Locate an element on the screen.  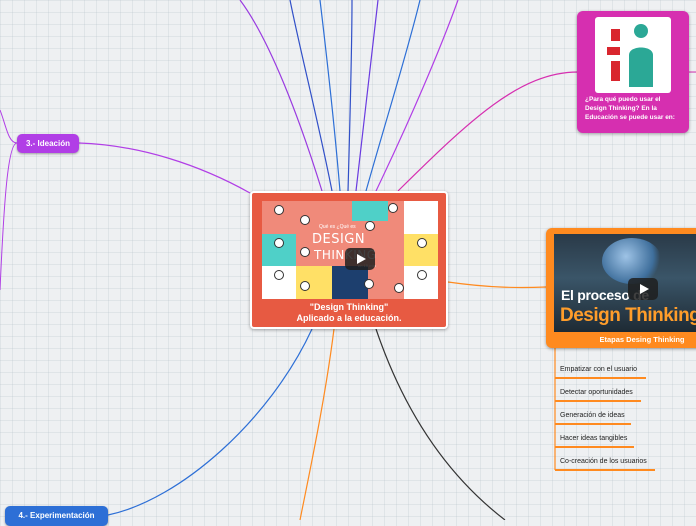
connector-experimentacion is located at coordinates (210, 422).